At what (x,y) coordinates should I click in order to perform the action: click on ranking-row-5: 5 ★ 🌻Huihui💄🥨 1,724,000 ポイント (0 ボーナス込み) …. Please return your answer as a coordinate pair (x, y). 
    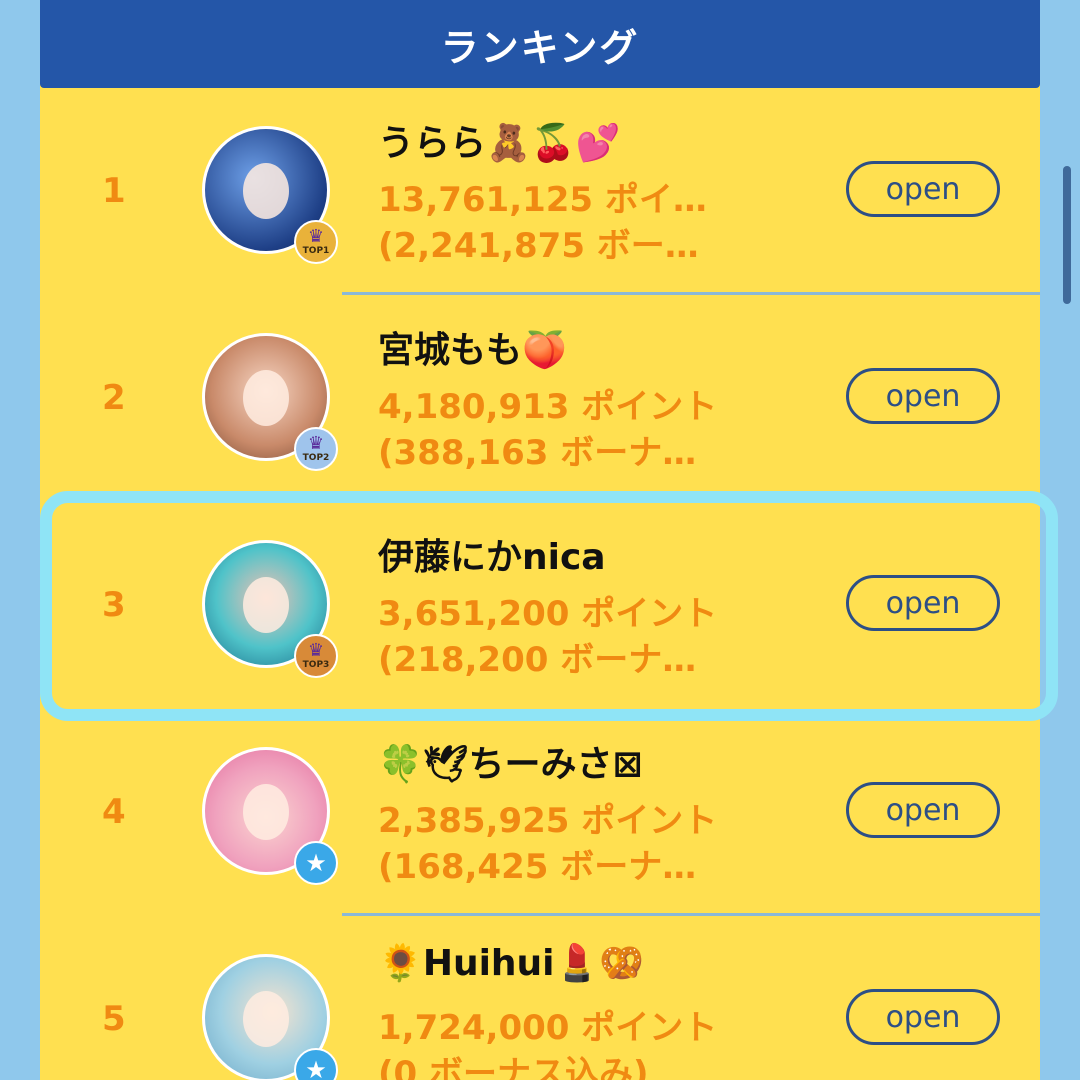
    Looking at the image, I should click on (540, 998).